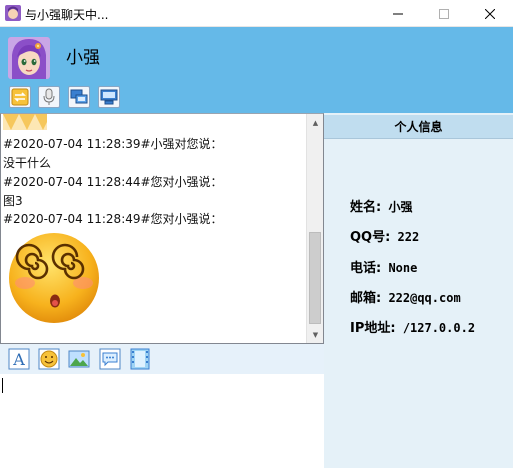  I want to click on ip-label: IP地址:, so click(373, 328).